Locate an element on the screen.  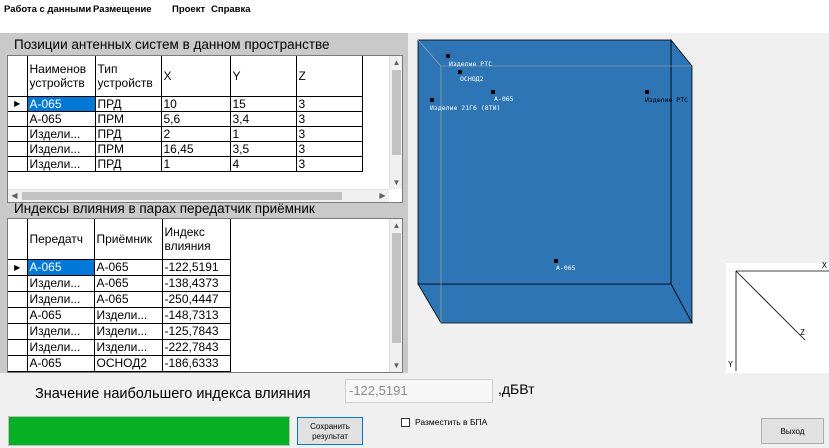
positions-vertical-scrollbar: ▲ ▼ is located at coordinates (395, 122).